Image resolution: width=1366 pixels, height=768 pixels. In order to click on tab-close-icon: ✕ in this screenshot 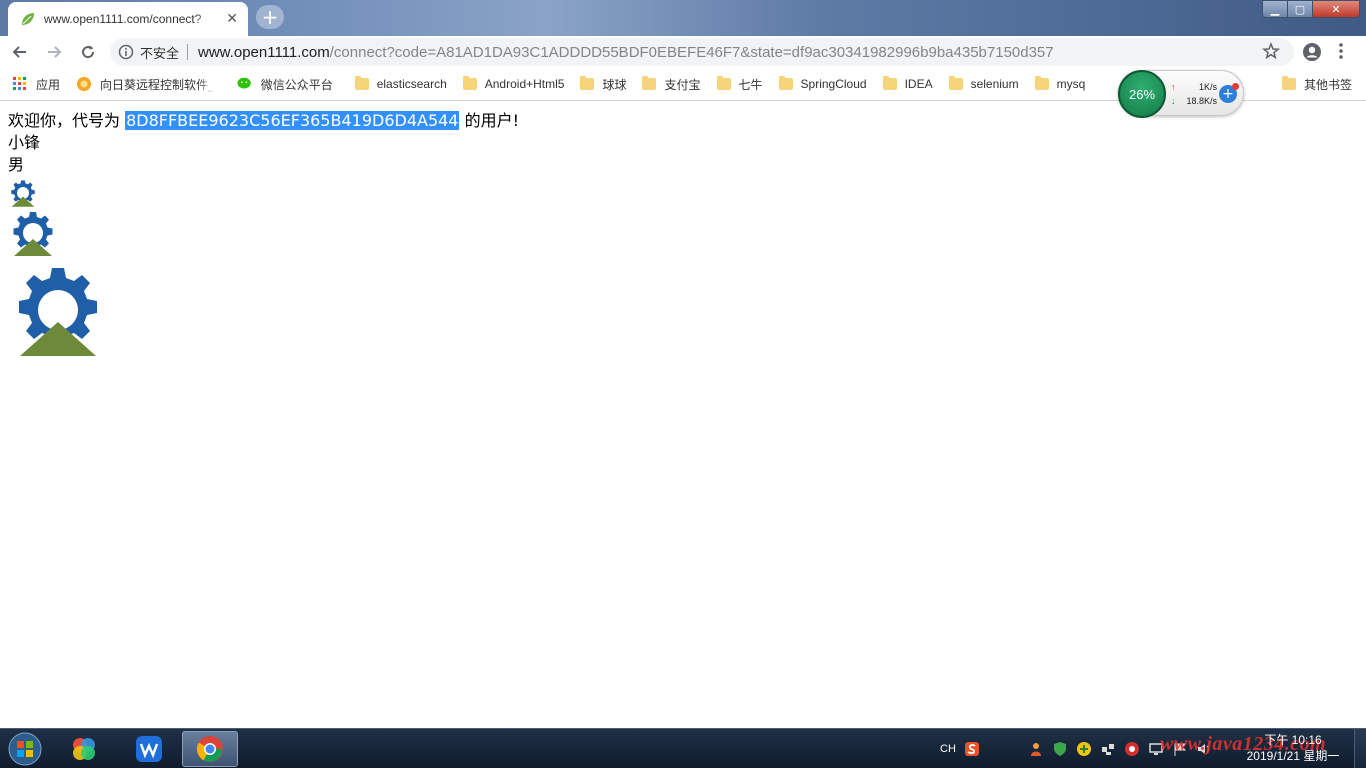, I will do `click(232, 19)`.